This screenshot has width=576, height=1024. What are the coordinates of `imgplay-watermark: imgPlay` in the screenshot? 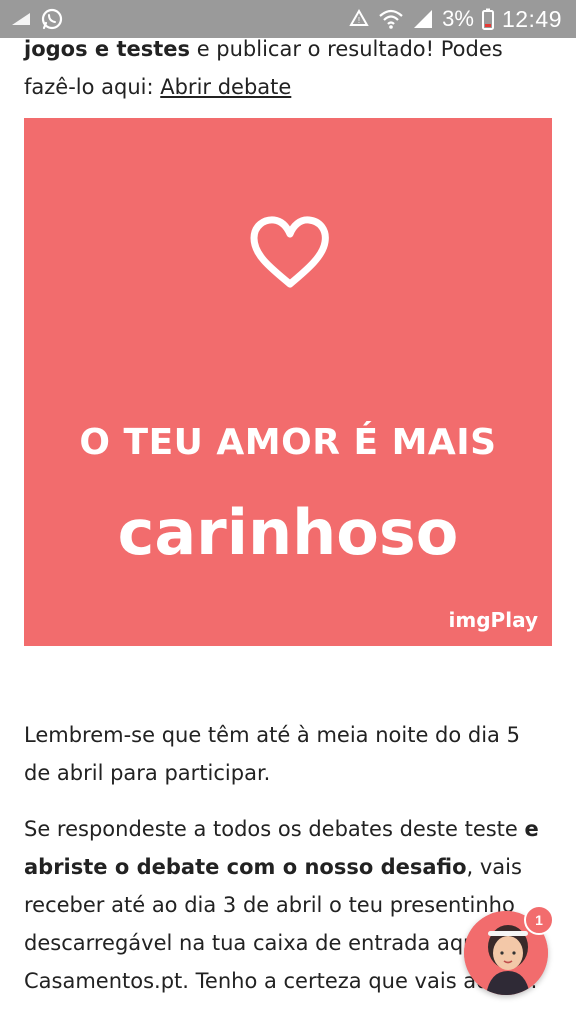 It's located at (493, 620).